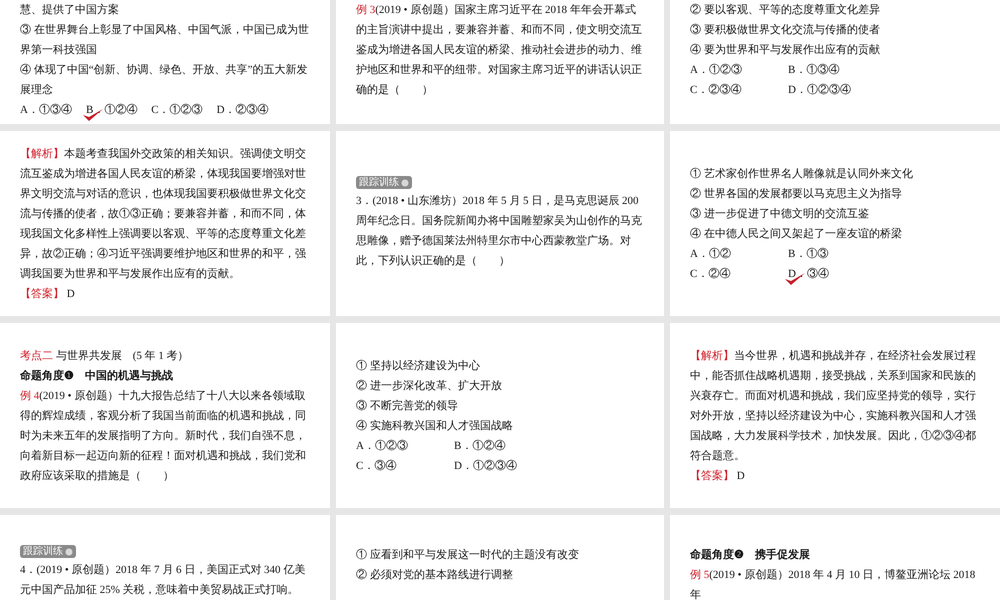  What do you see at coordinates (884, 254) in the screenshot?
I see `answer-option: B．①③` at bounding box center [884, 254].